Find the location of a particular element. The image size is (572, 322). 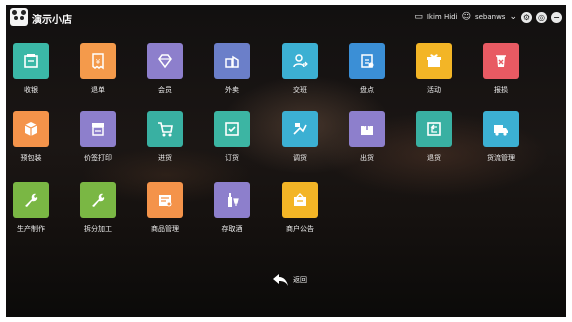

return-icon is located at coordinates (434, 129).